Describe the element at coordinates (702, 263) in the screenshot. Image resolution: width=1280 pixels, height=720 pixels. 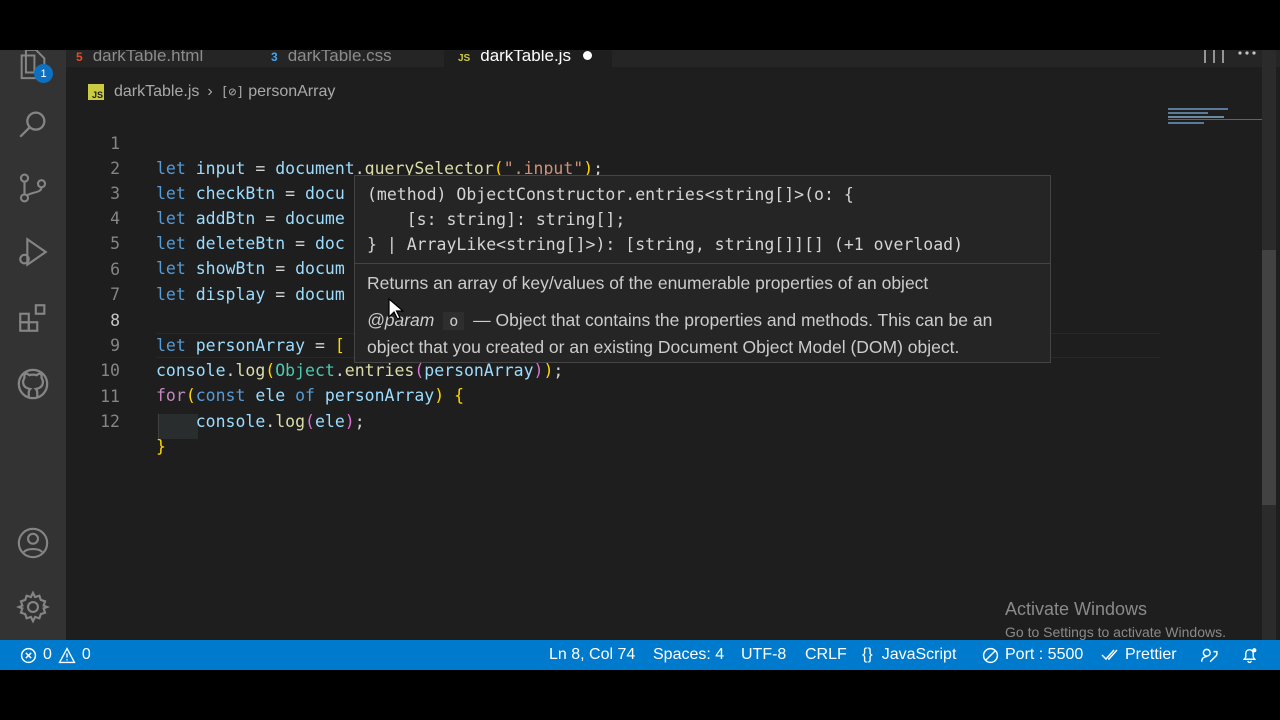
I see `tooltip-divider` at that location.